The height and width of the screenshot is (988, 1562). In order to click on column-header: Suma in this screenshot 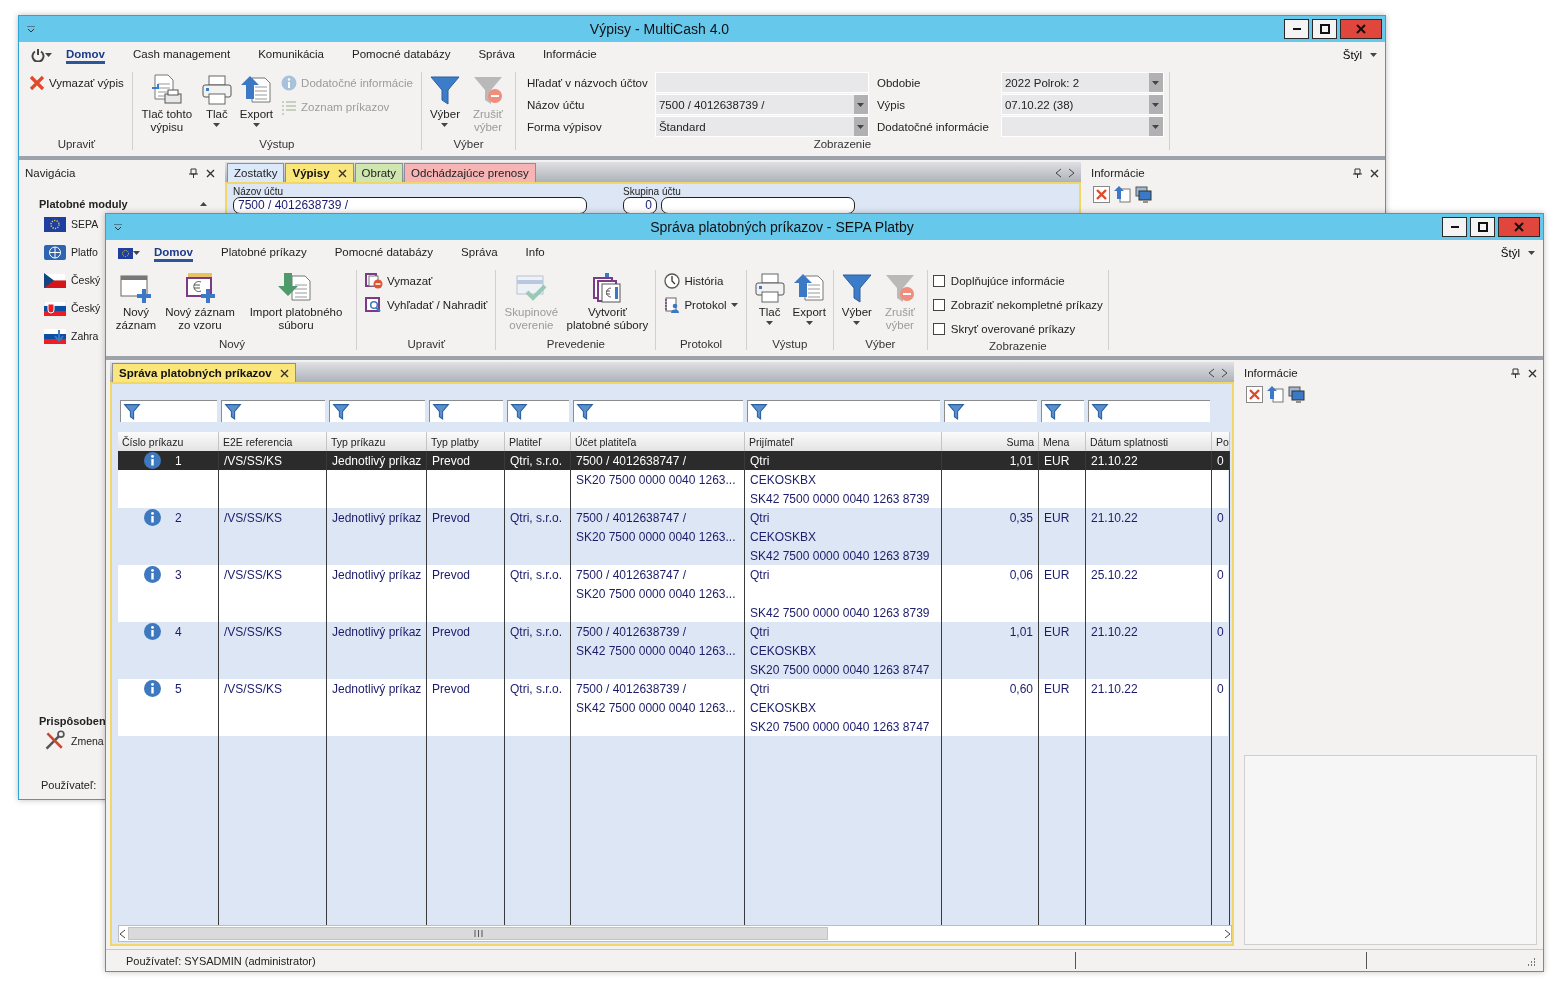, I will do `click(990, 441)`.